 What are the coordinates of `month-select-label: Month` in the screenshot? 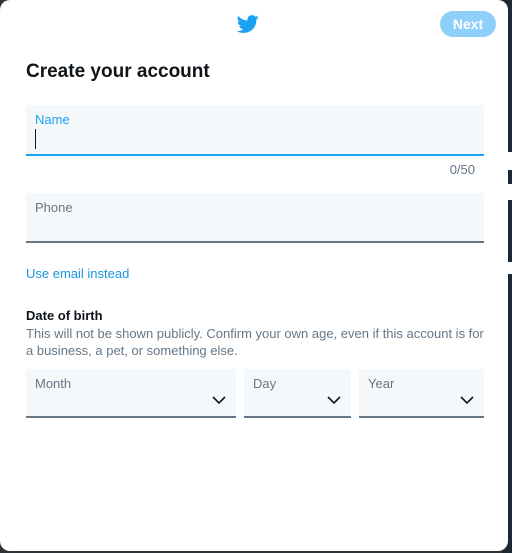 It's located at (53, 383).